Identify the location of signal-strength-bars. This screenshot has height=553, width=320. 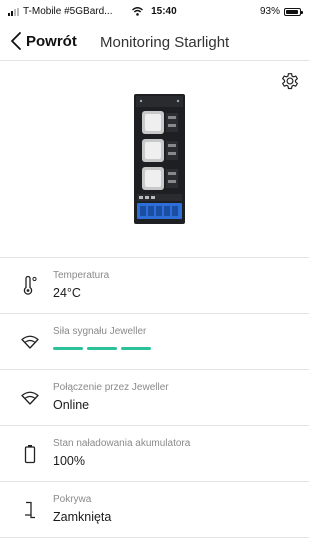
(102, 348).